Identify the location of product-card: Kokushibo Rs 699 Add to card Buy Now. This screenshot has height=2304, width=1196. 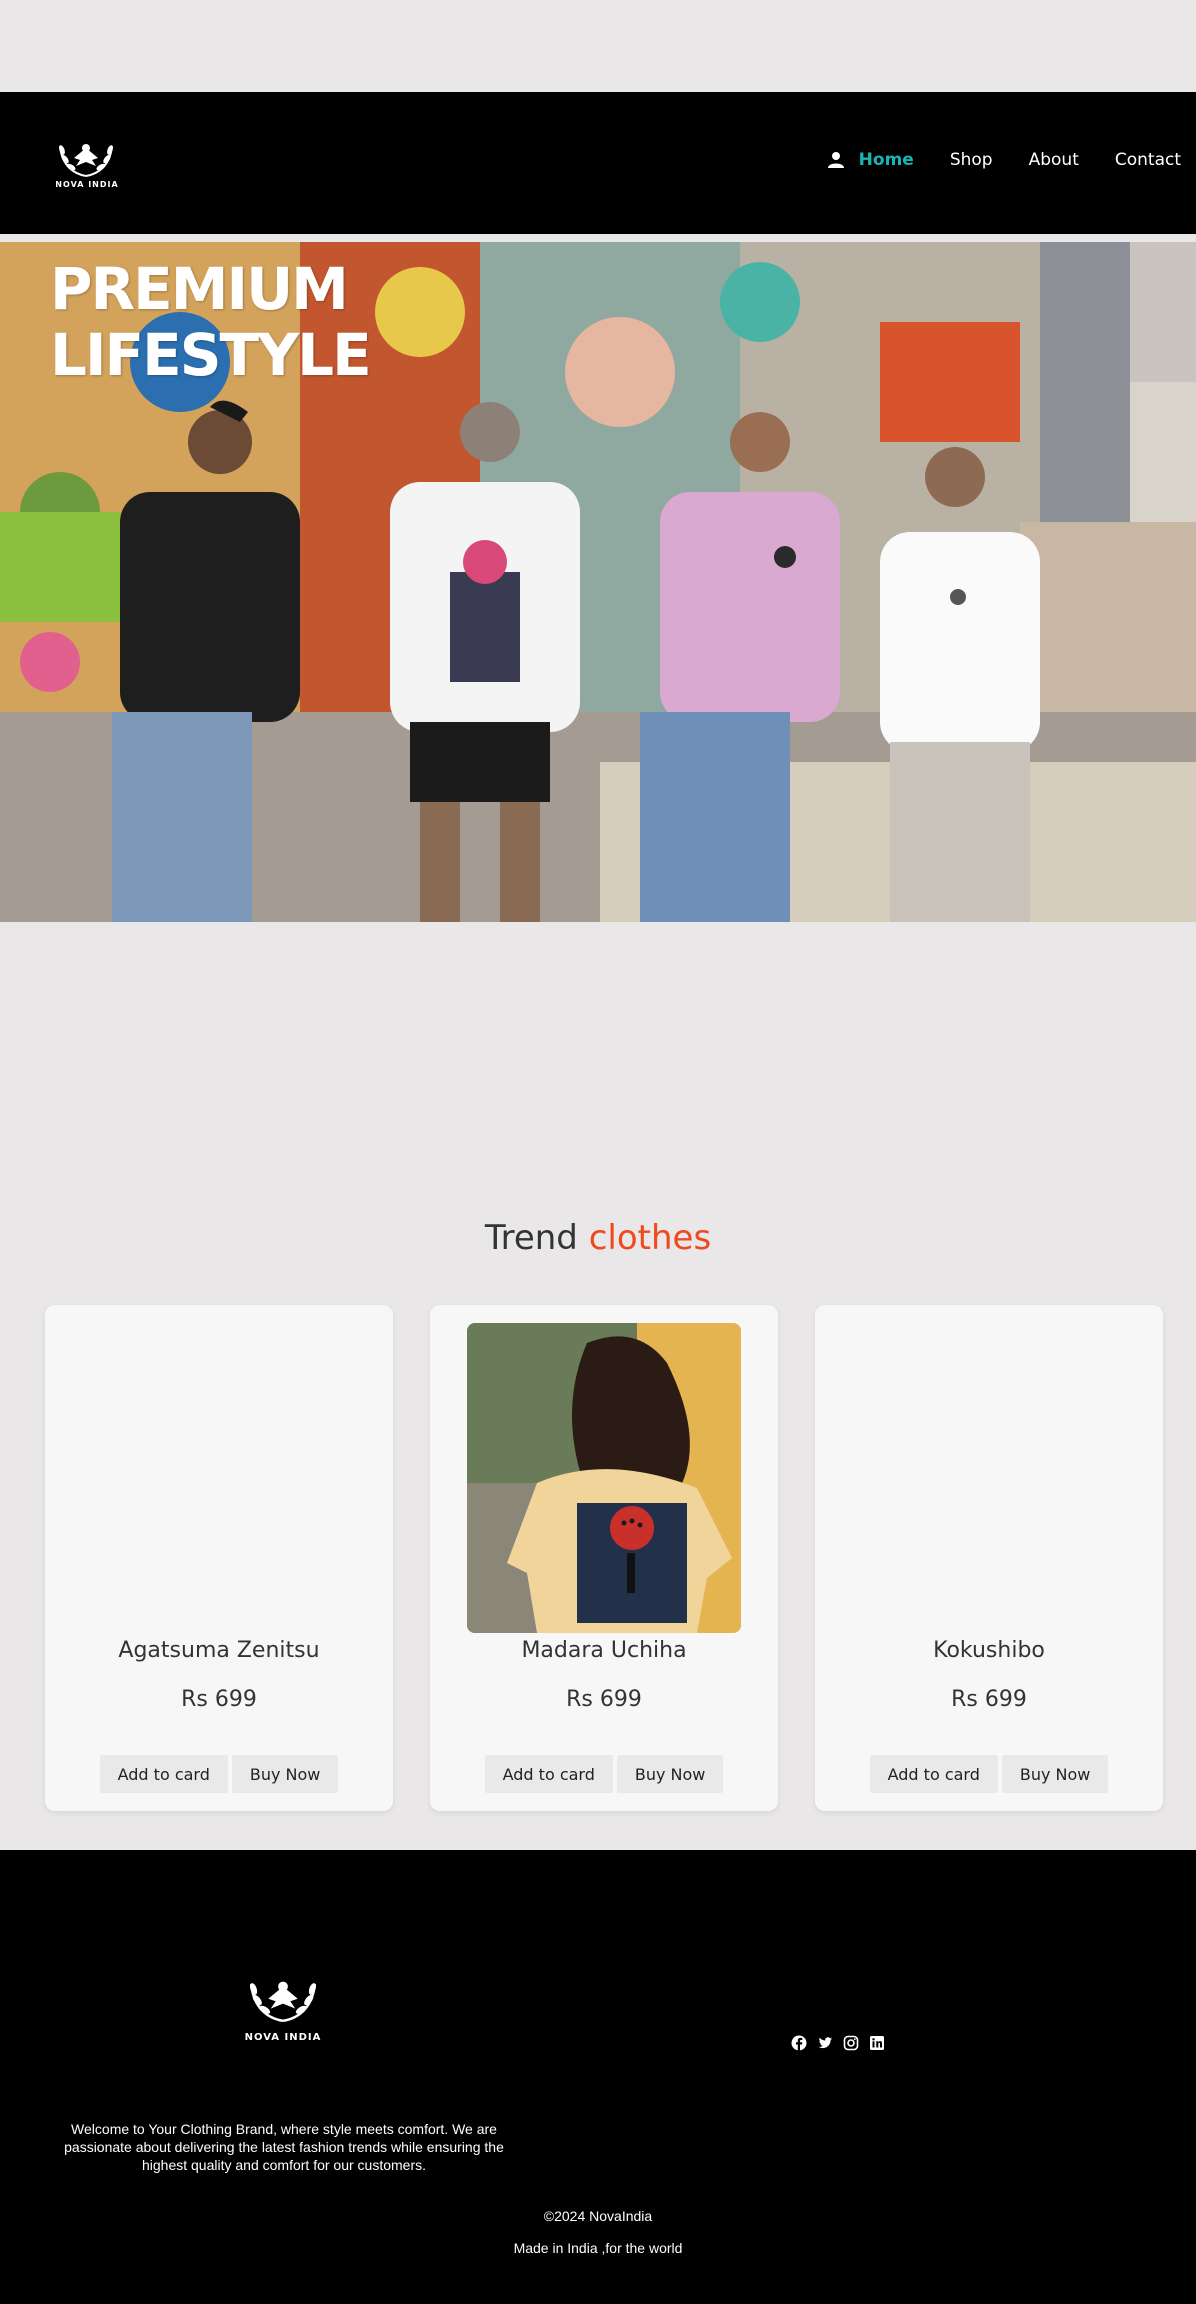
(989, 1558).